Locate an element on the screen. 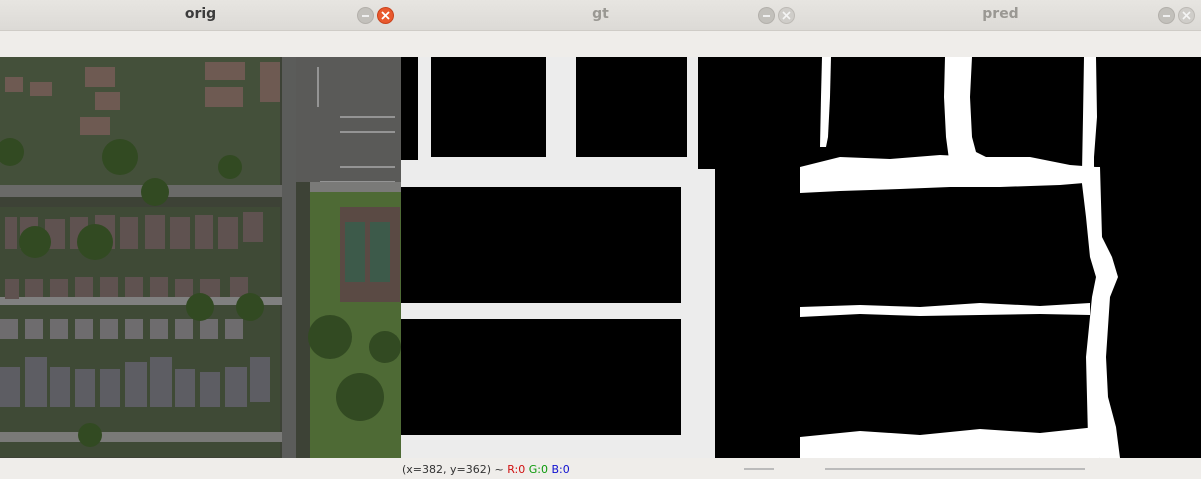  pixel-coords: (x=382, y=362) ~ is located at coordinates (453, 469).